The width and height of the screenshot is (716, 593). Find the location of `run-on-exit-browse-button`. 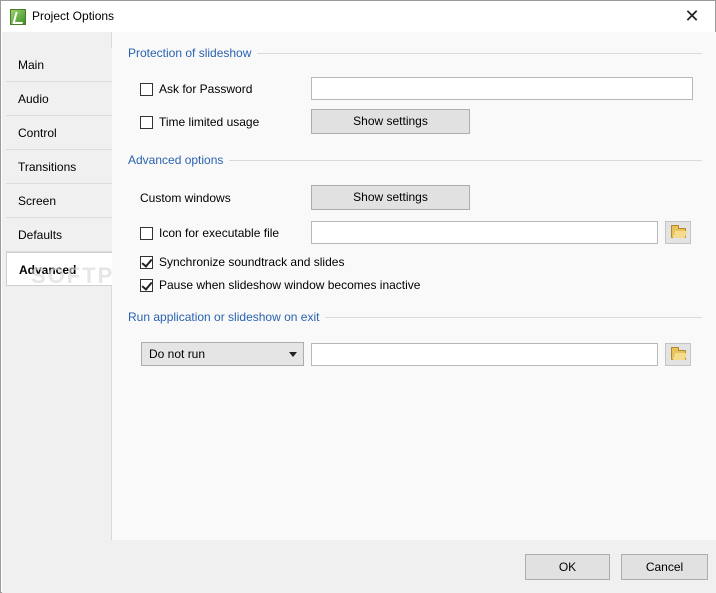

run-on-exit-browse-button is located at coordinates (678, 354).